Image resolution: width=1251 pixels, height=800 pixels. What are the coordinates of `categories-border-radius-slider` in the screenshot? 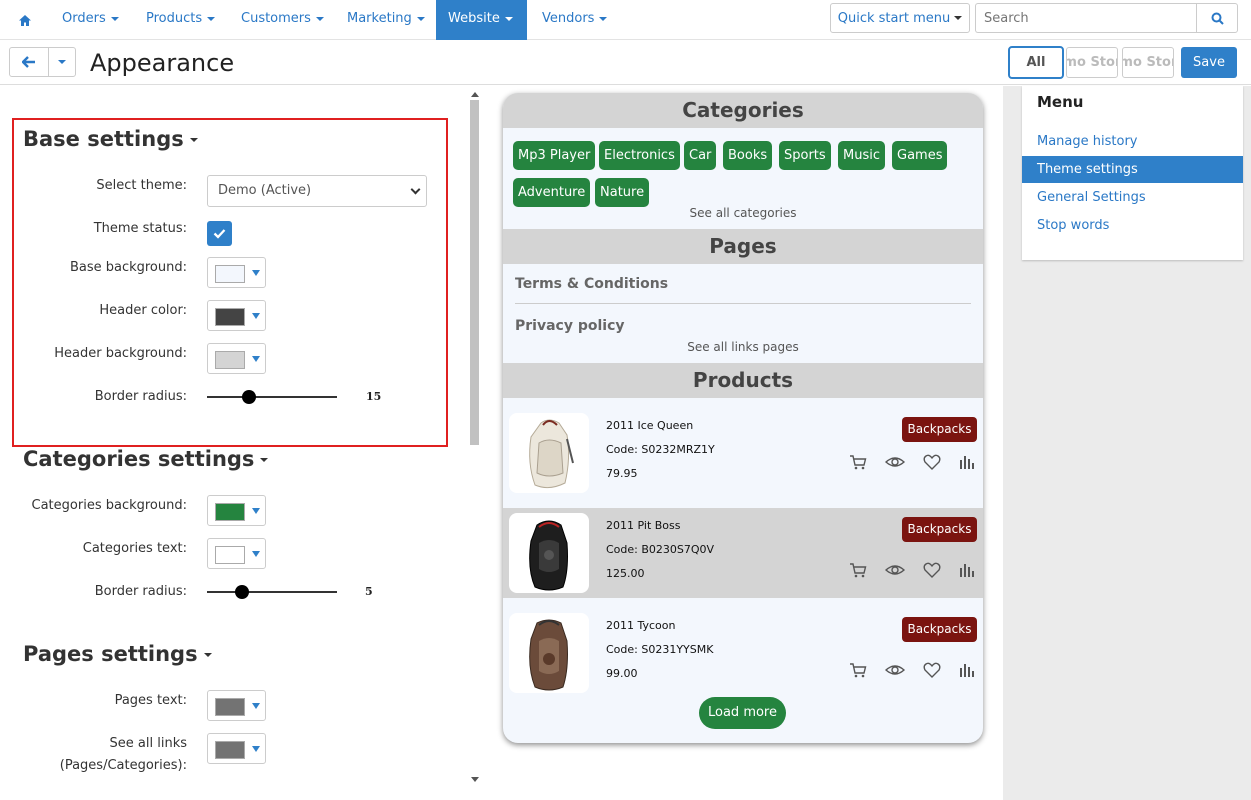 It's located at (272, 592).